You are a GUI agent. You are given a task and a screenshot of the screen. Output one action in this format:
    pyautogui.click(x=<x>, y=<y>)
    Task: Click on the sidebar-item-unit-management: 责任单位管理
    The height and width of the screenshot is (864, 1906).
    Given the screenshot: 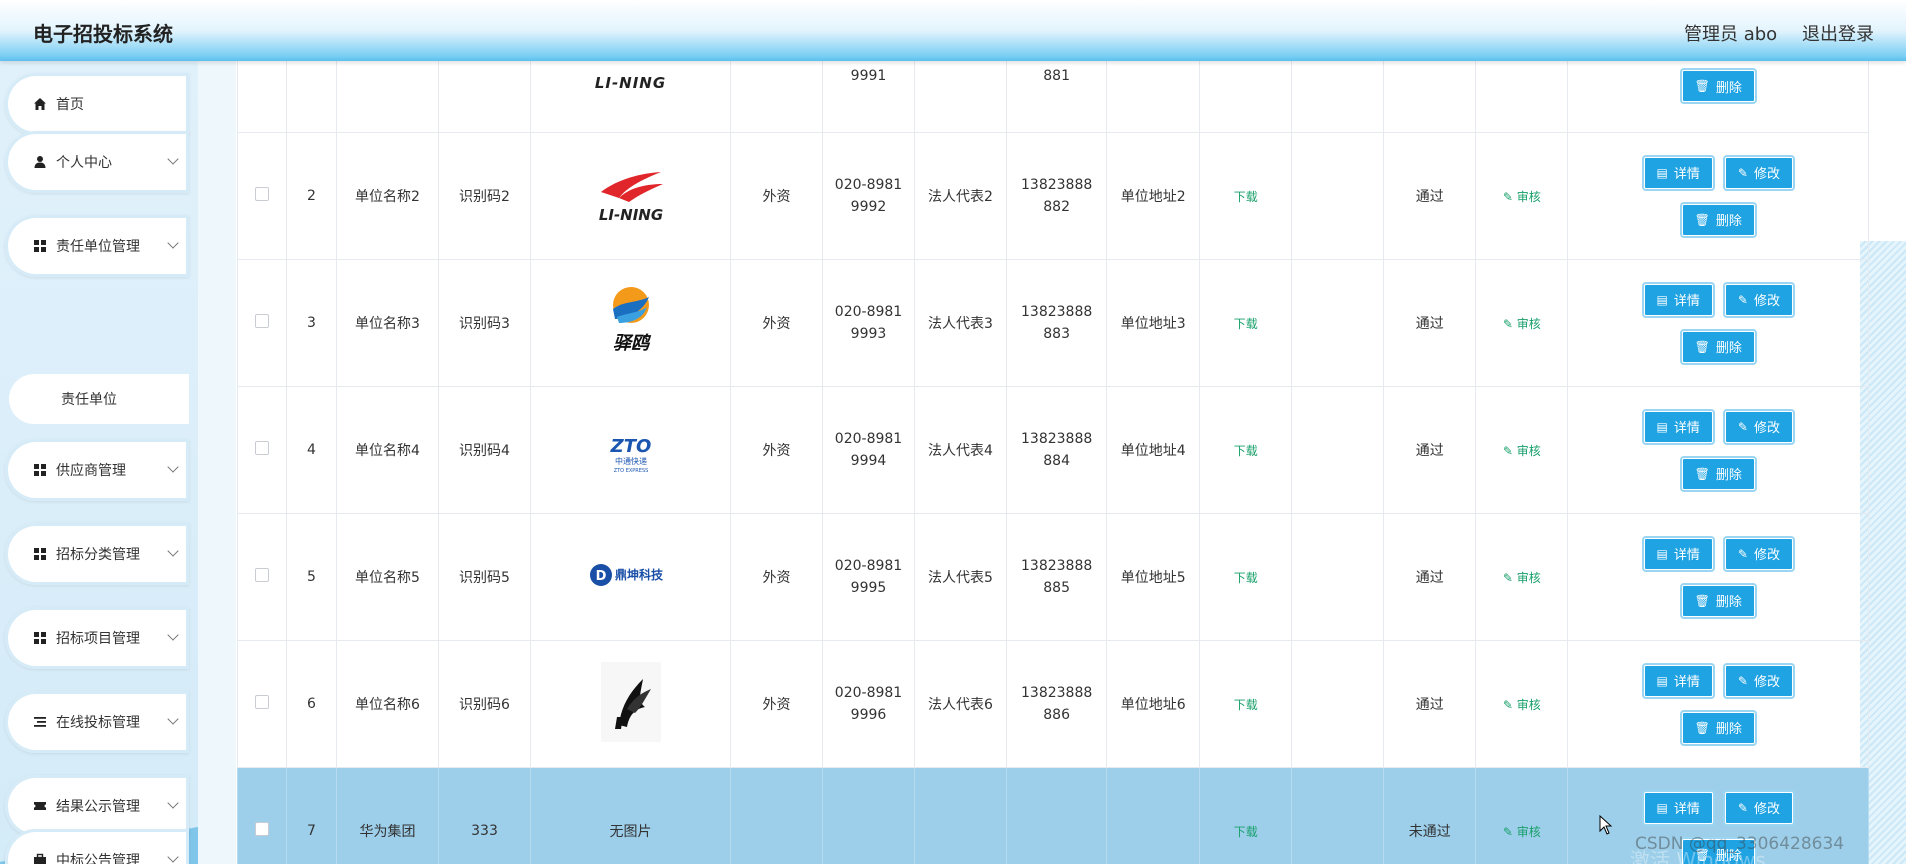 What is the action you would take?
    pyautogui.click(x=97, y=246)
    